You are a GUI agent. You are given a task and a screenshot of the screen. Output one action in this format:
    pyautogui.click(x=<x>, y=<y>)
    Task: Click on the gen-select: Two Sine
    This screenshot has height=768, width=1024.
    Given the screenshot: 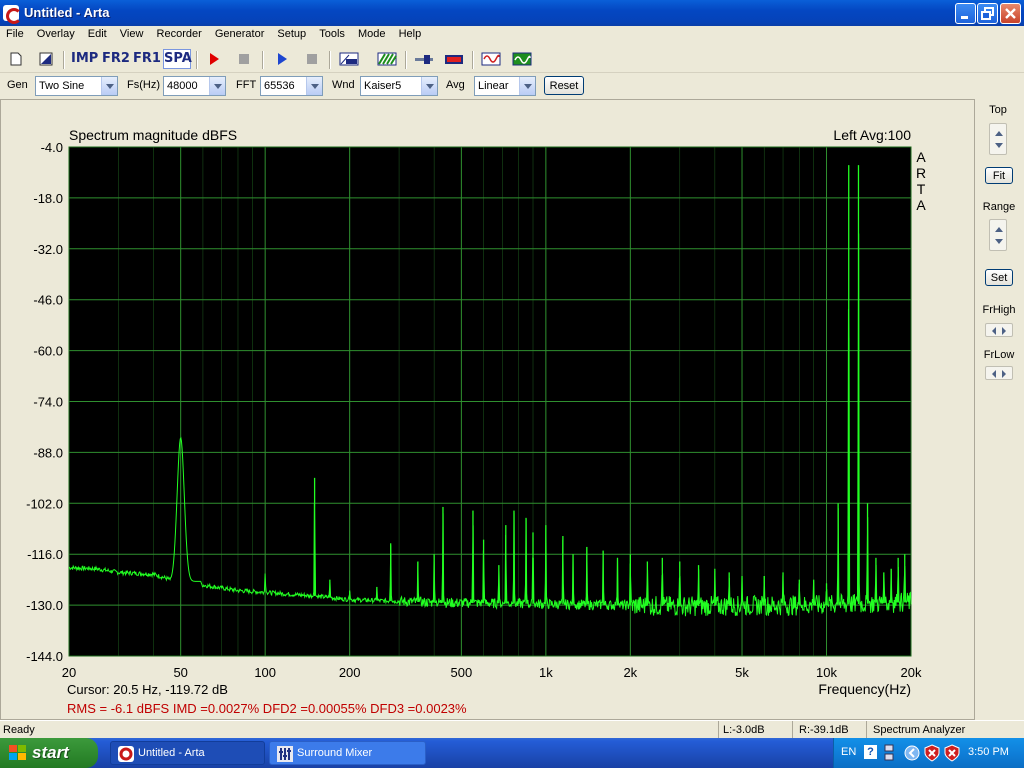 What is the action you would take?
    pyautogui.click(x=76, y=86)
    